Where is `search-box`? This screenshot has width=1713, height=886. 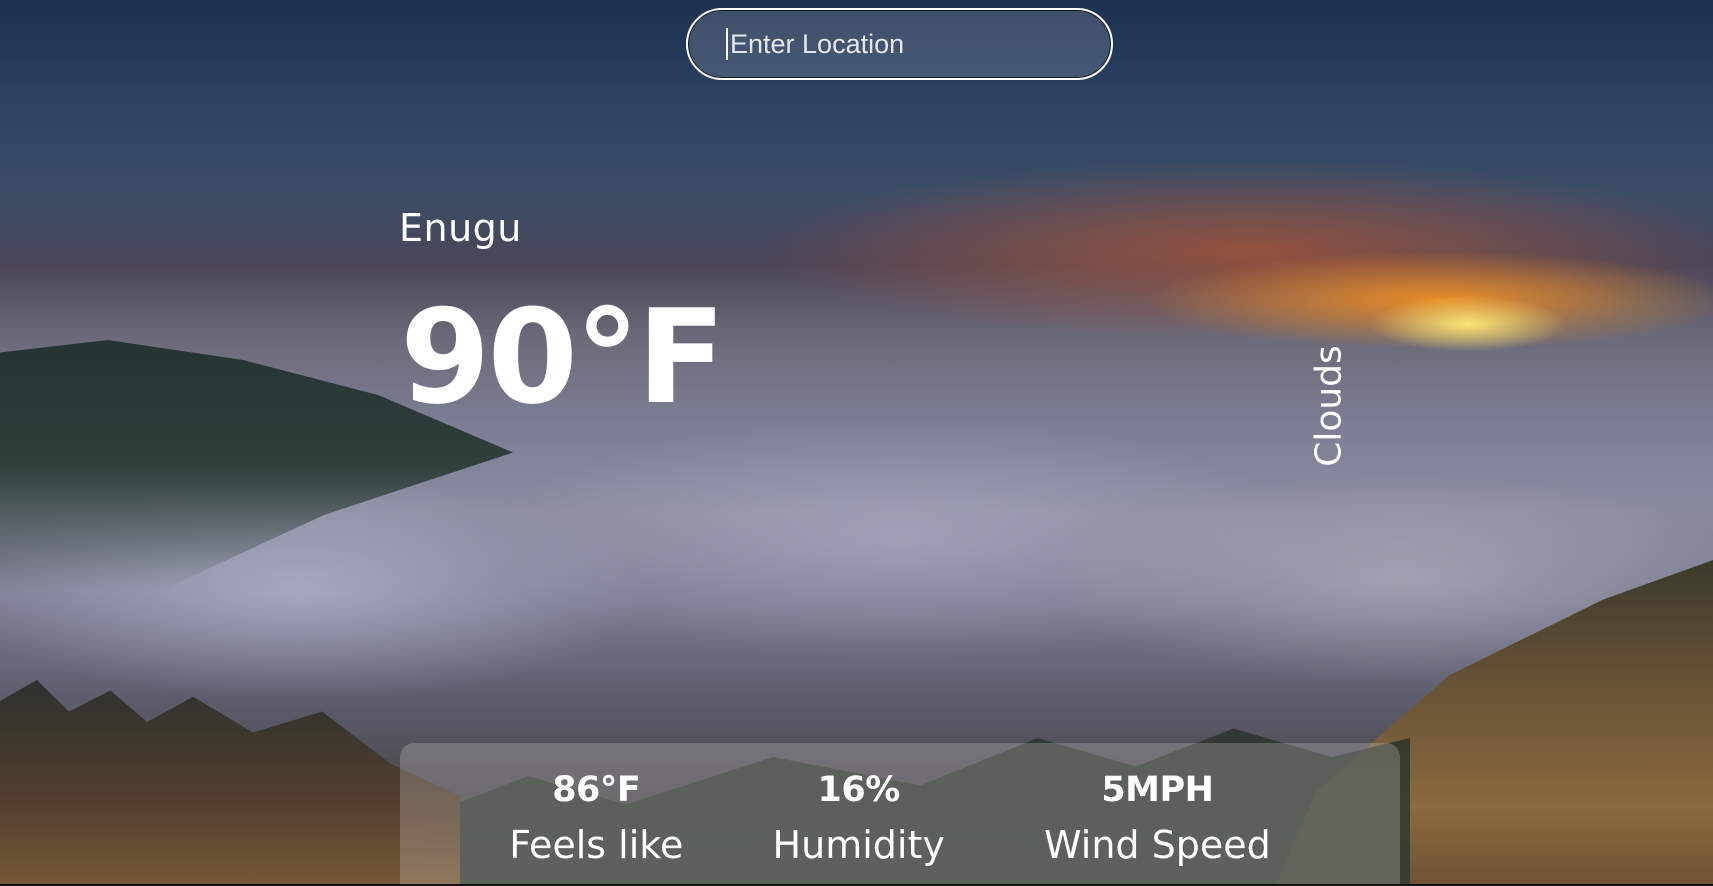 search-box is located at coordinates (899, 44).